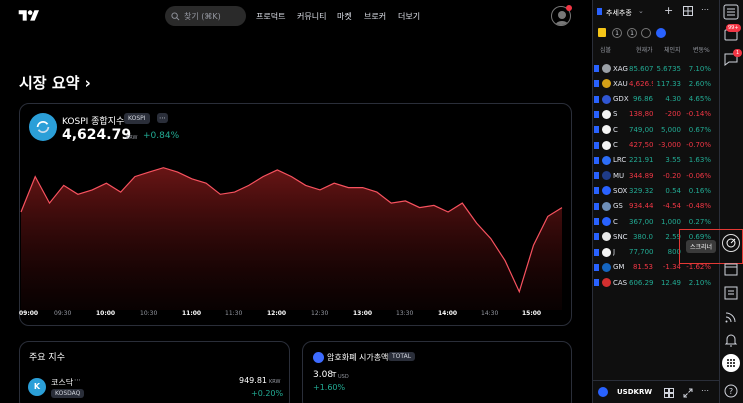 The height and width of the screenshot is (403, 743). I want to click on nav-community: 커뮤니티, so click(311, 16).